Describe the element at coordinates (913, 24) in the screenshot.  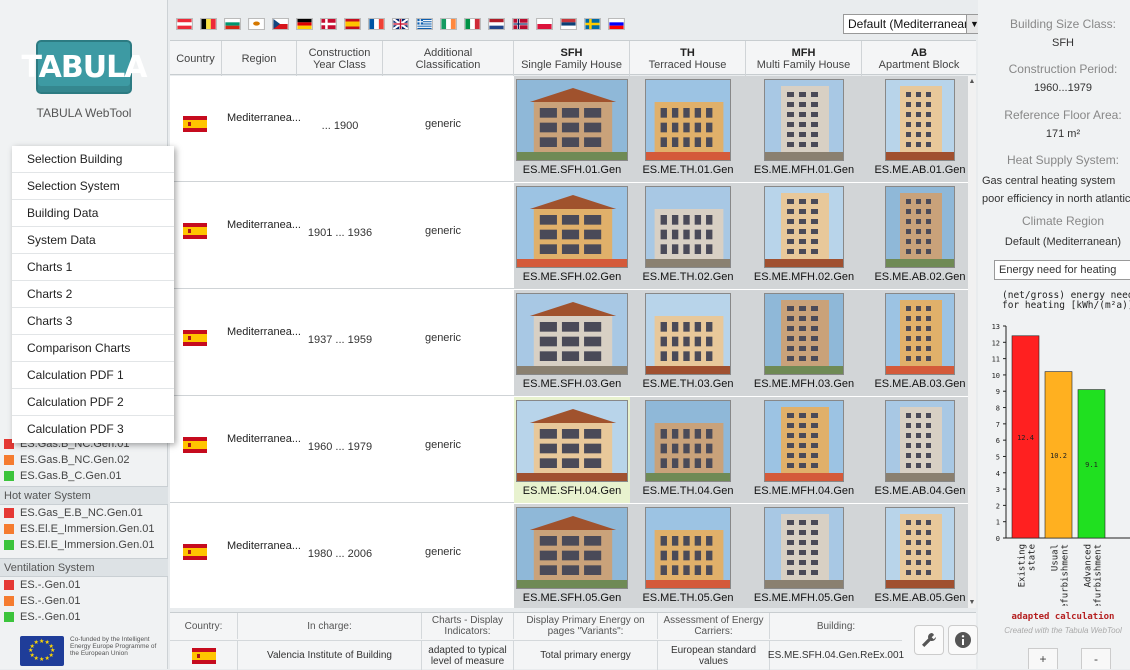
I see `climate-region-select: Default (Mediterranean) ▼` at that location.